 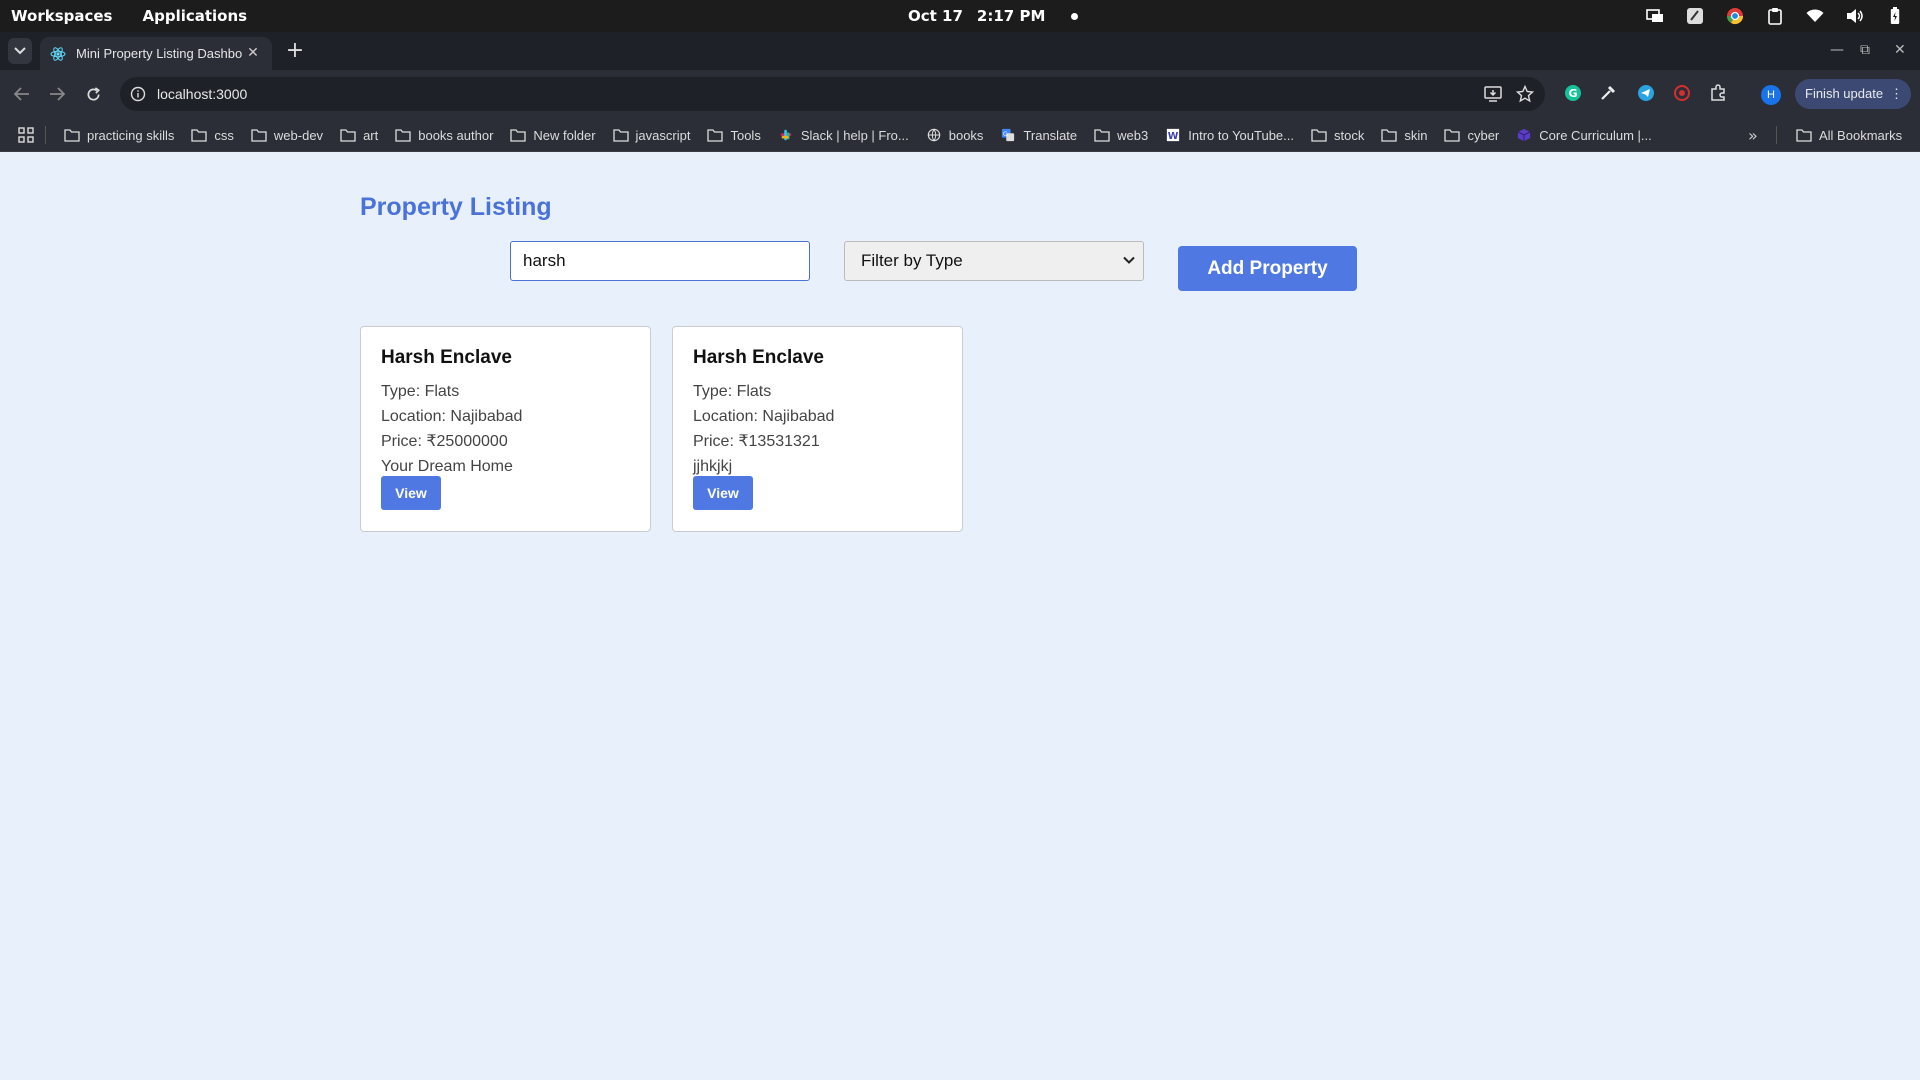 I want to click on minimize-icon: —, so click(x=1837, y=50).